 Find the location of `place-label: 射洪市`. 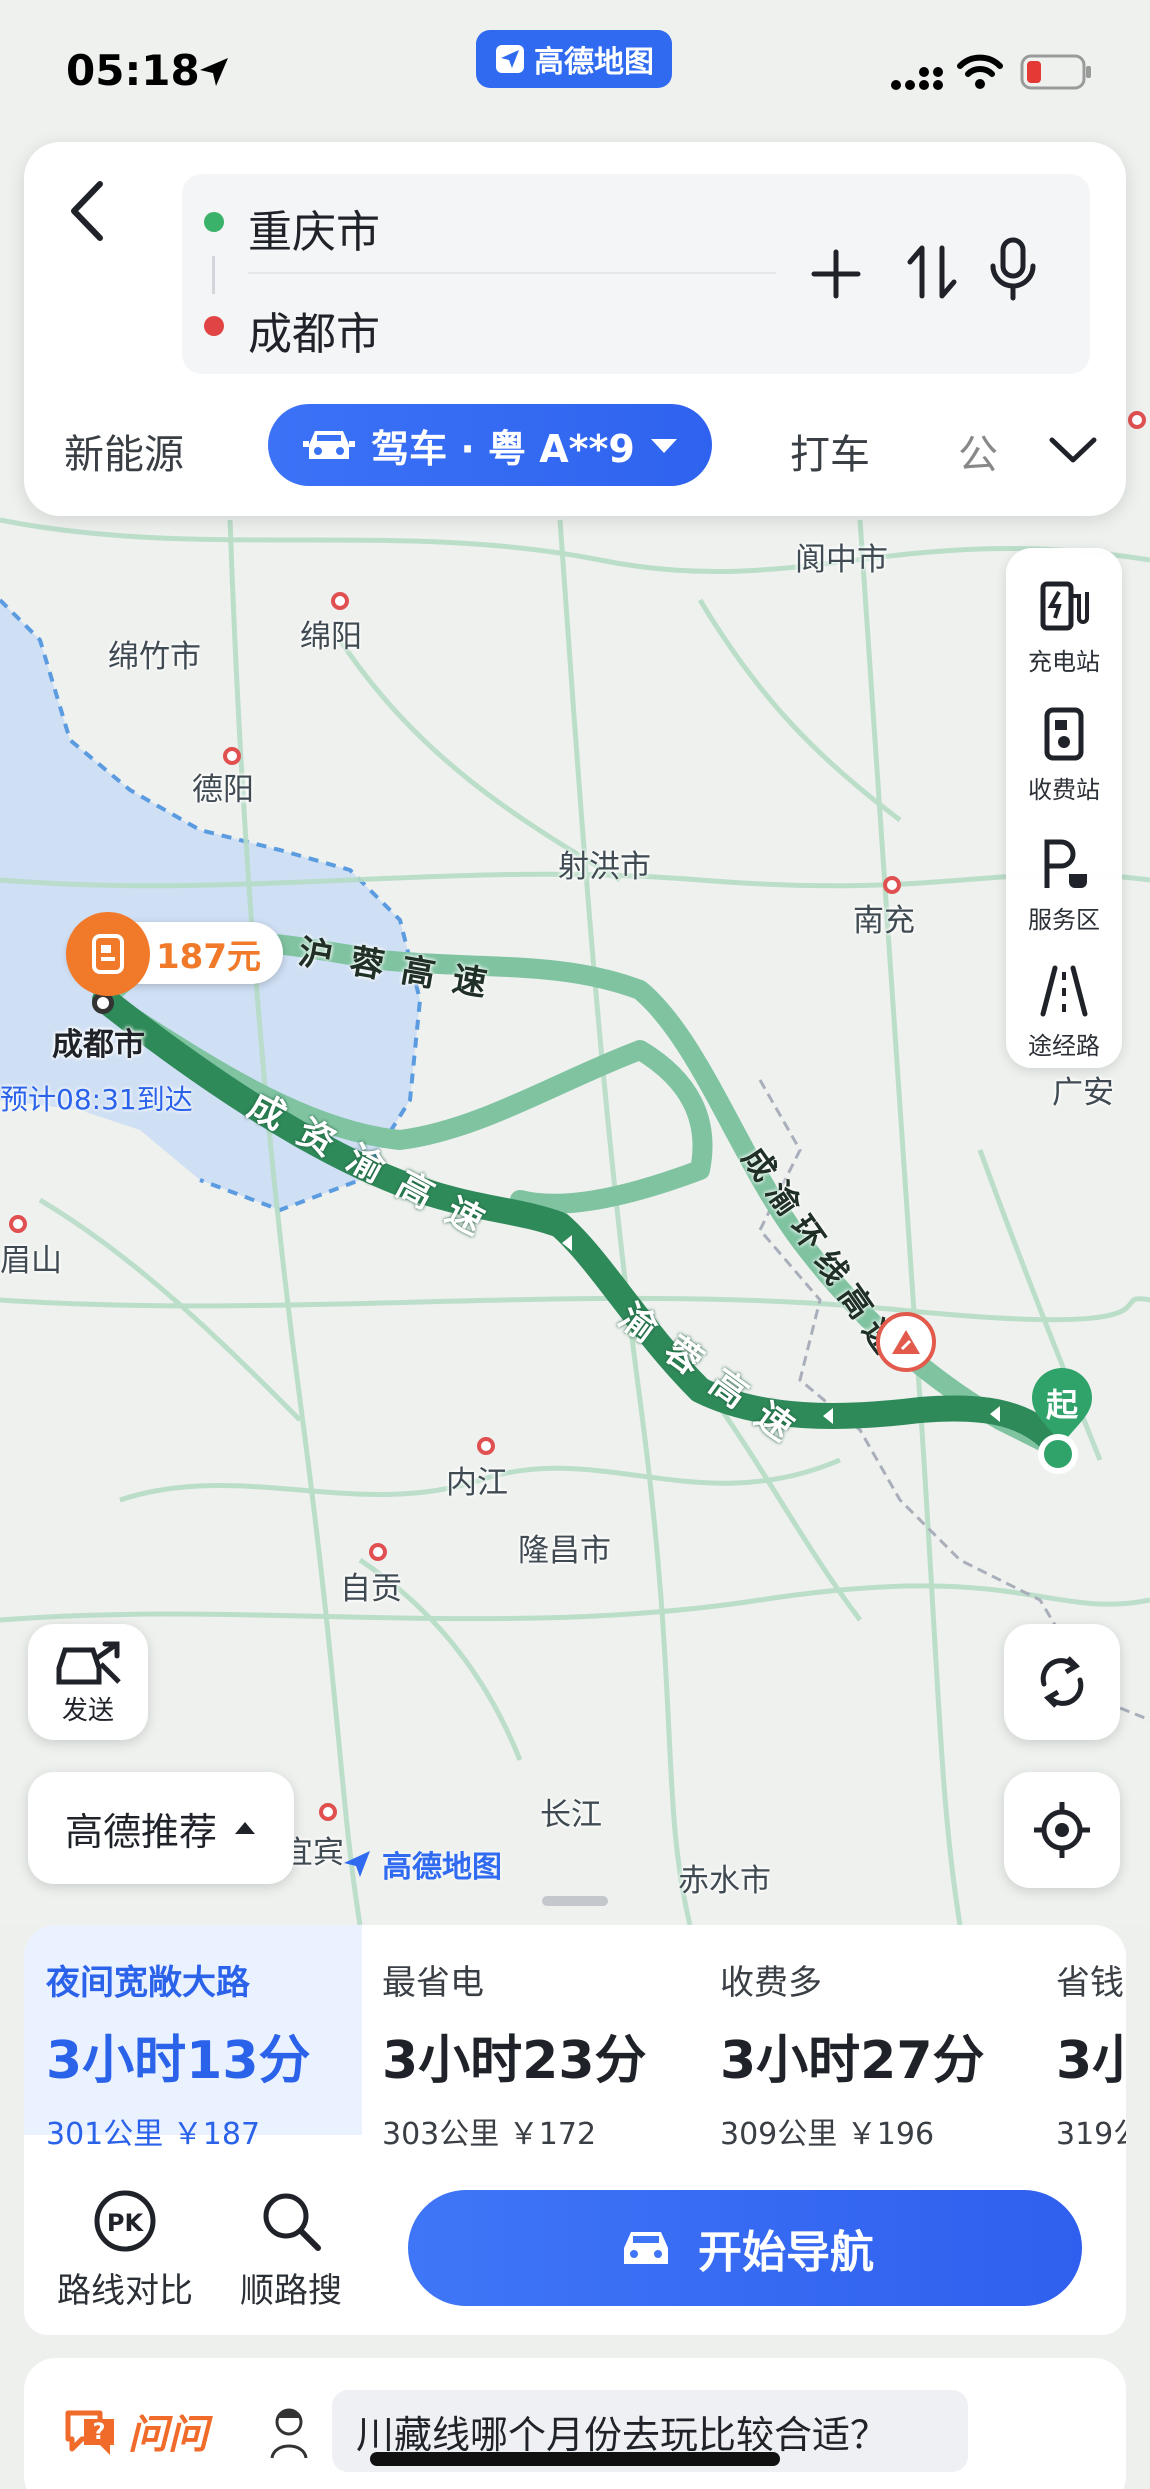

place-label: 射洪市 is located at coordinates (604, 867).